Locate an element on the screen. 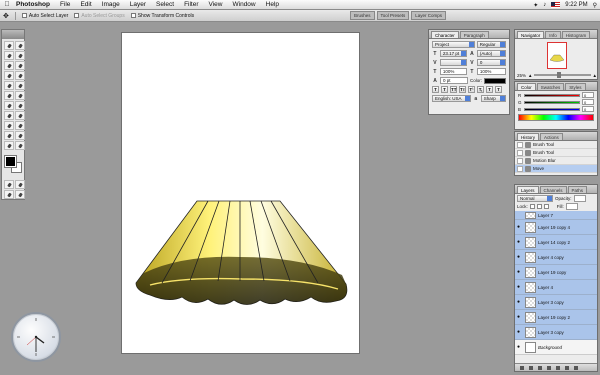 The image size is (600, 375). navigator-thumbnail is located at coordinates (557, 55).